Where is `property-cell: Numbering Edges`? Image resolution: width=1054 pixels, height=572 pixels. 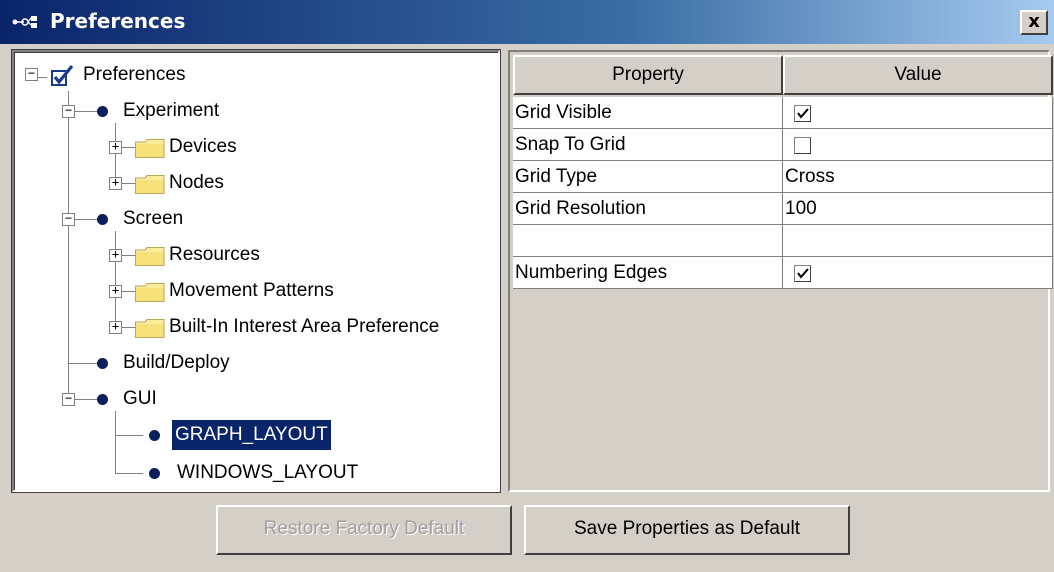 property-cell: Numbering Edges is located at coordinates (648, 273).